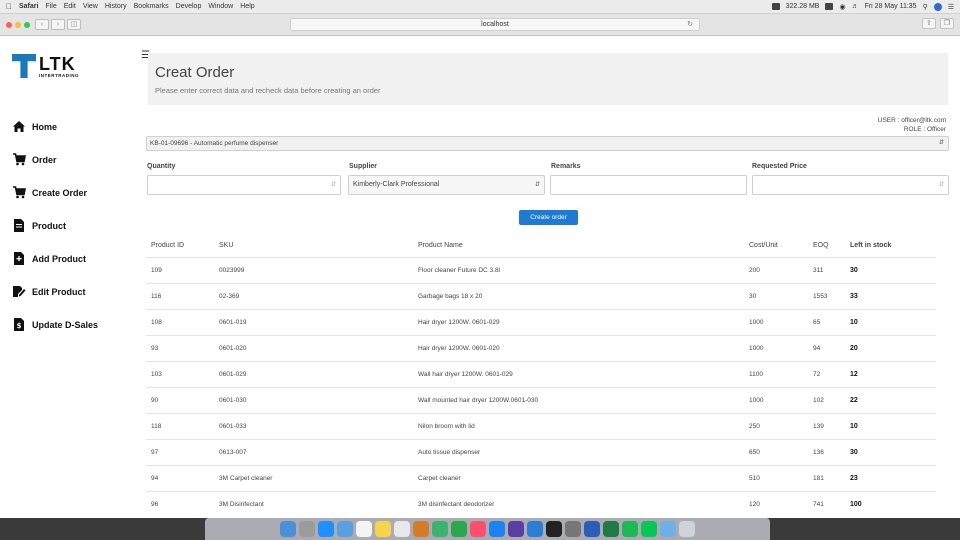  Describe the element at coordinates (925, 7) in the screenshot. I see `spotlight-icon: ⚲` at that location.